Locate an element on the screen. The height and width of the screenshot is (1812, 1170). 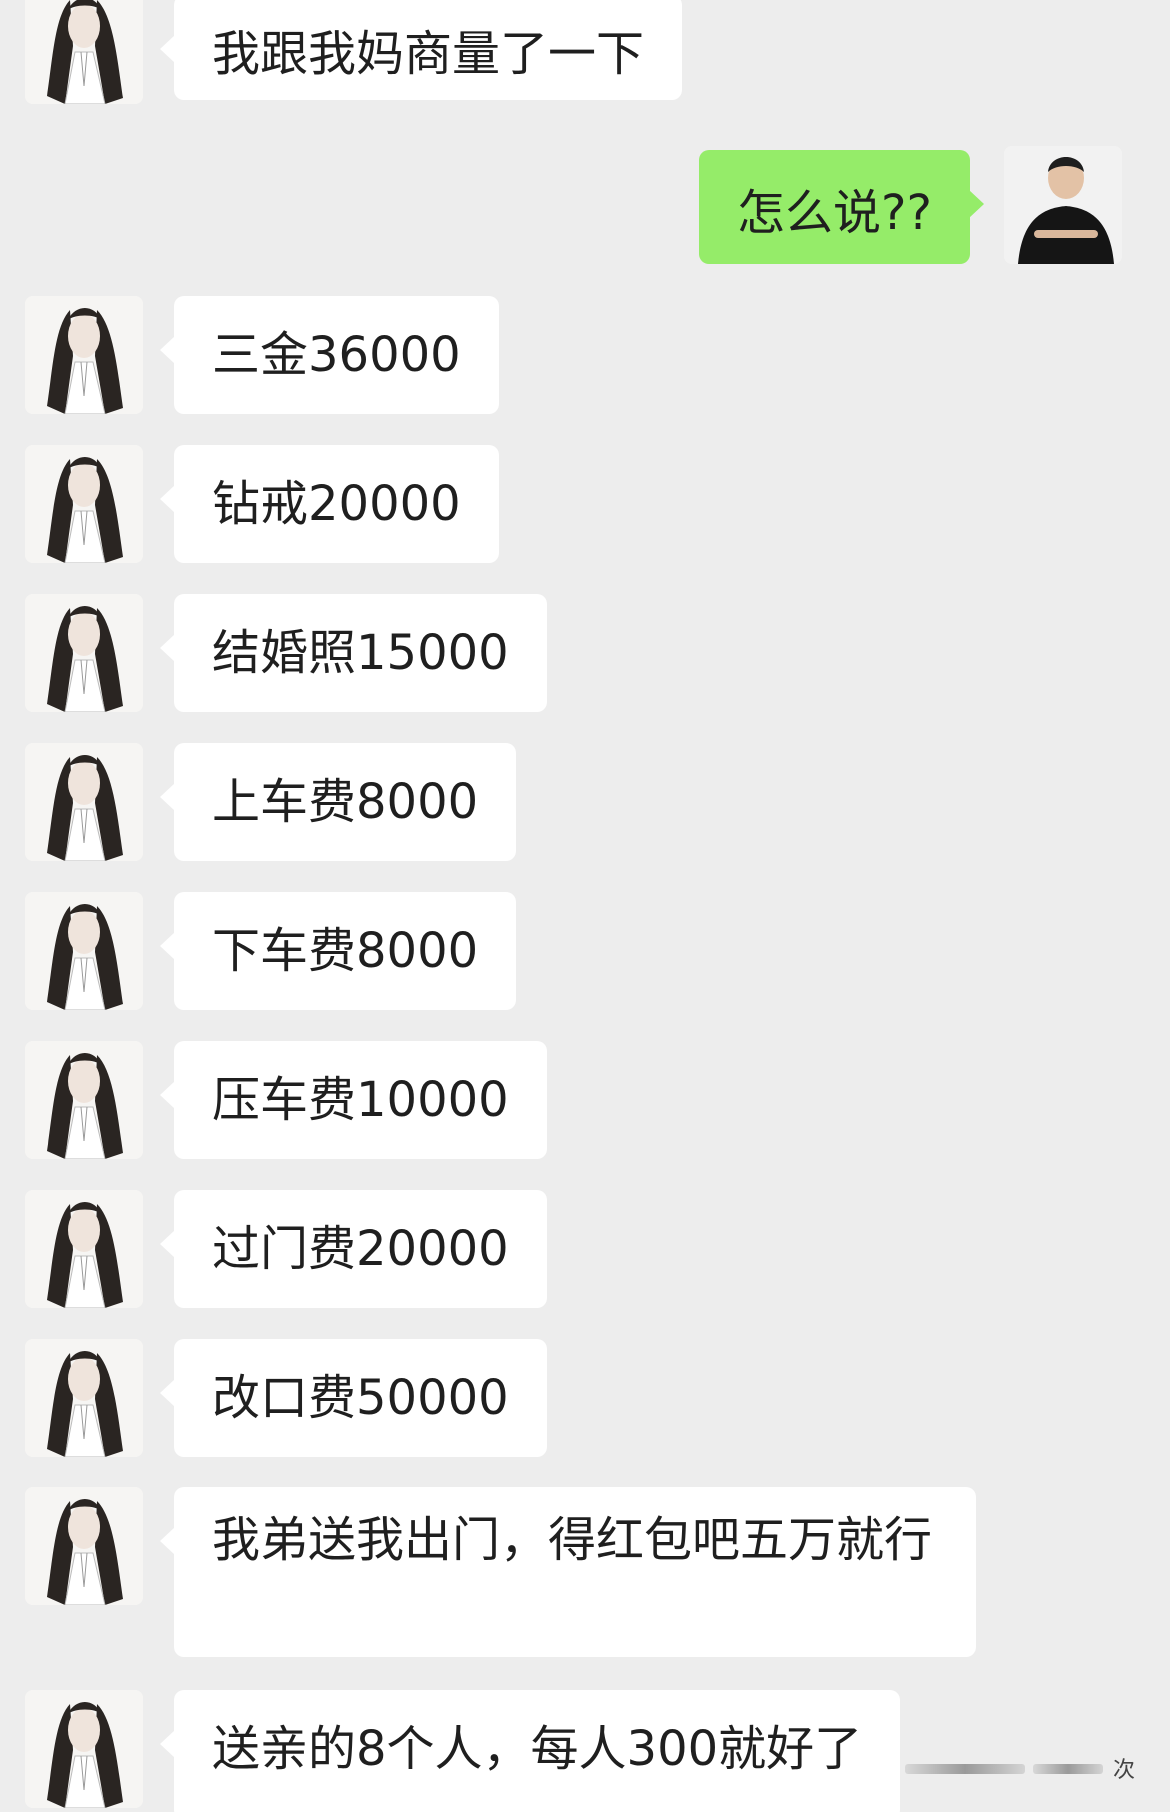
message-text: 我弟送我出门，得红包吧五万就行 is located at coordinates (572, 1540).